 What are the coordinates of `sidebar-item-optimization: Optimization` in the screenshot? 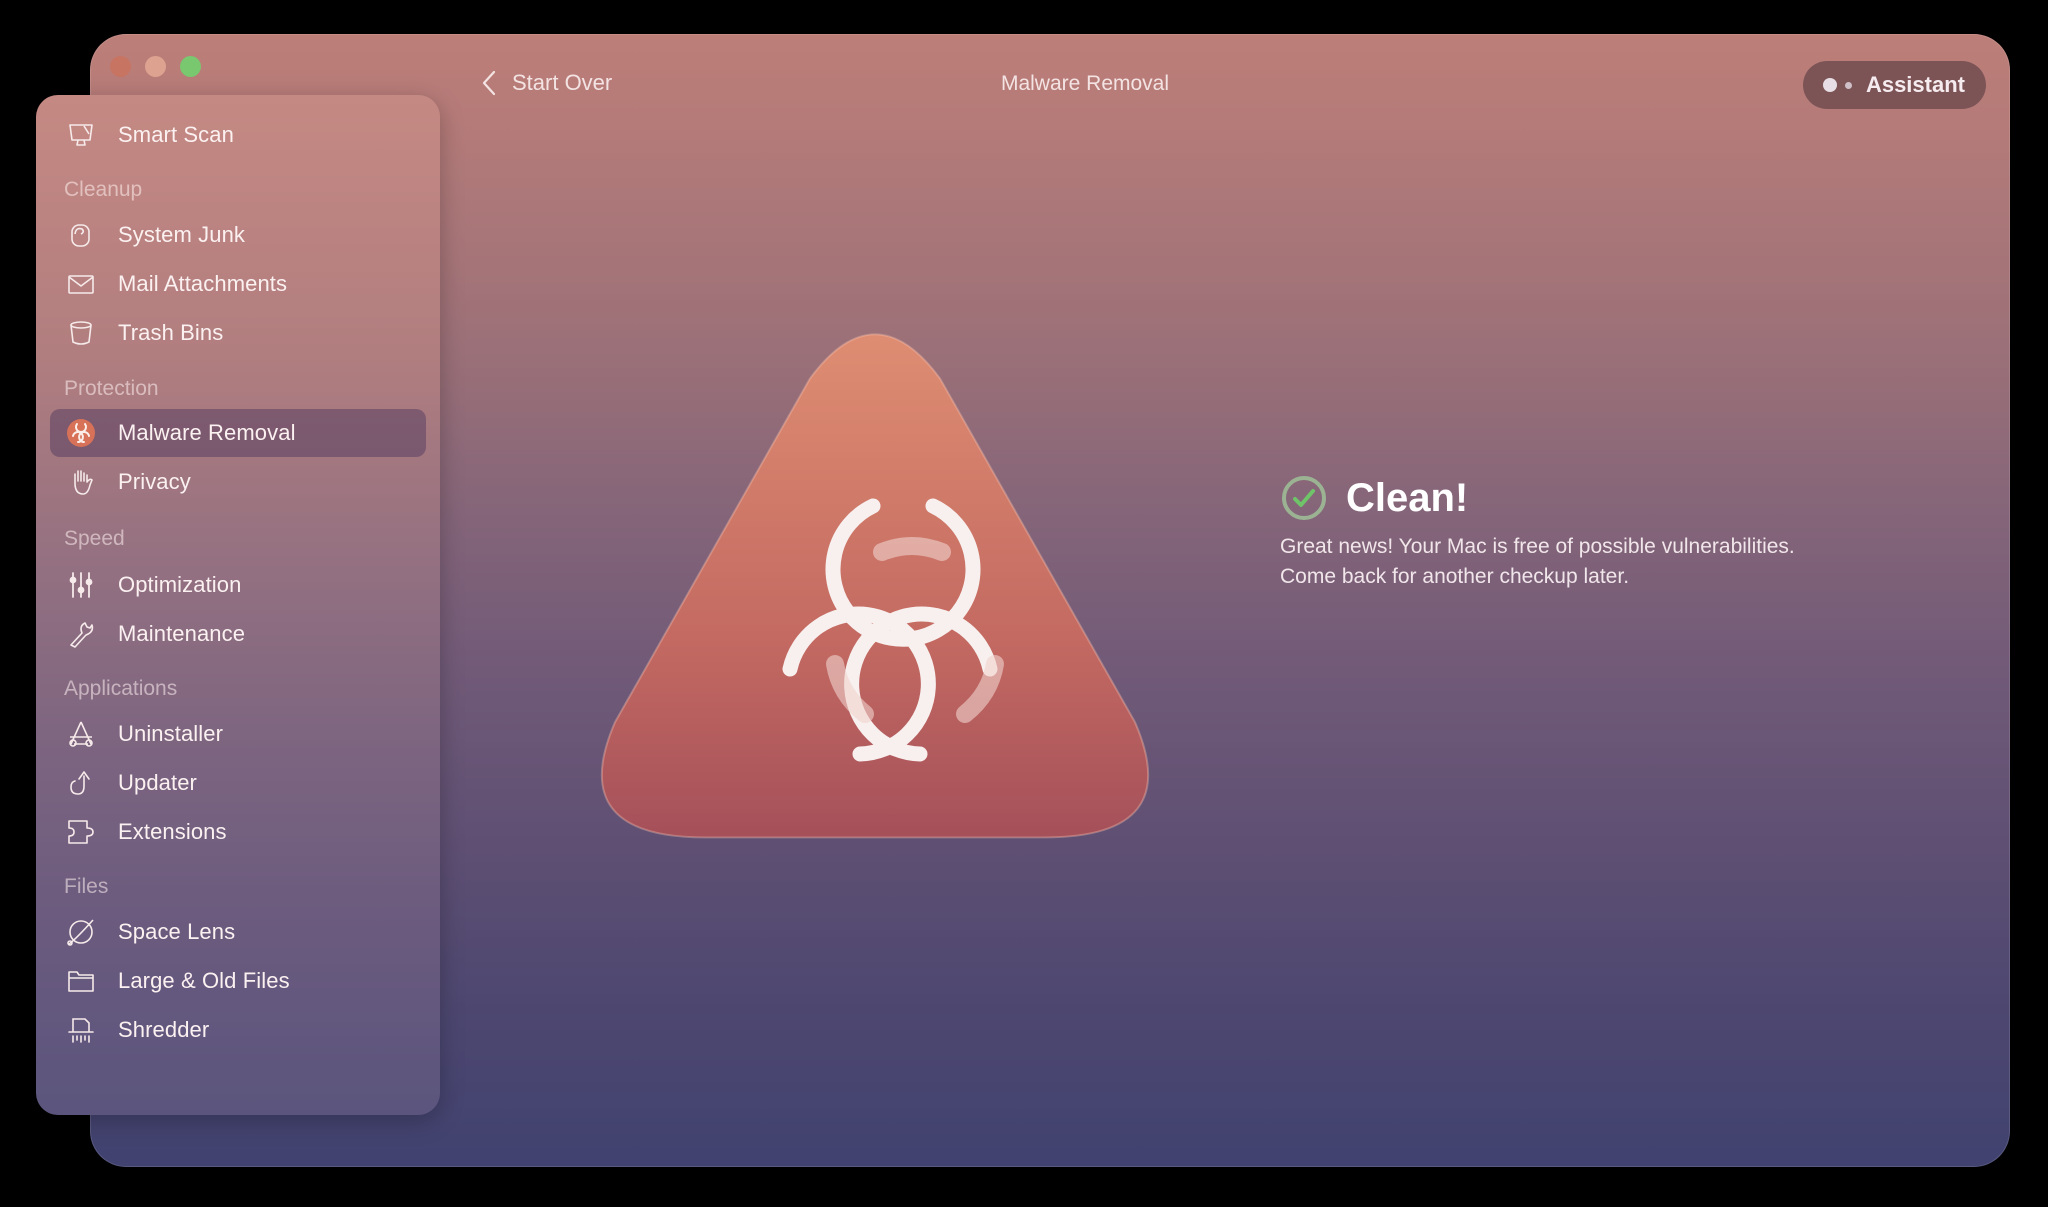 It's located at (238, 585).